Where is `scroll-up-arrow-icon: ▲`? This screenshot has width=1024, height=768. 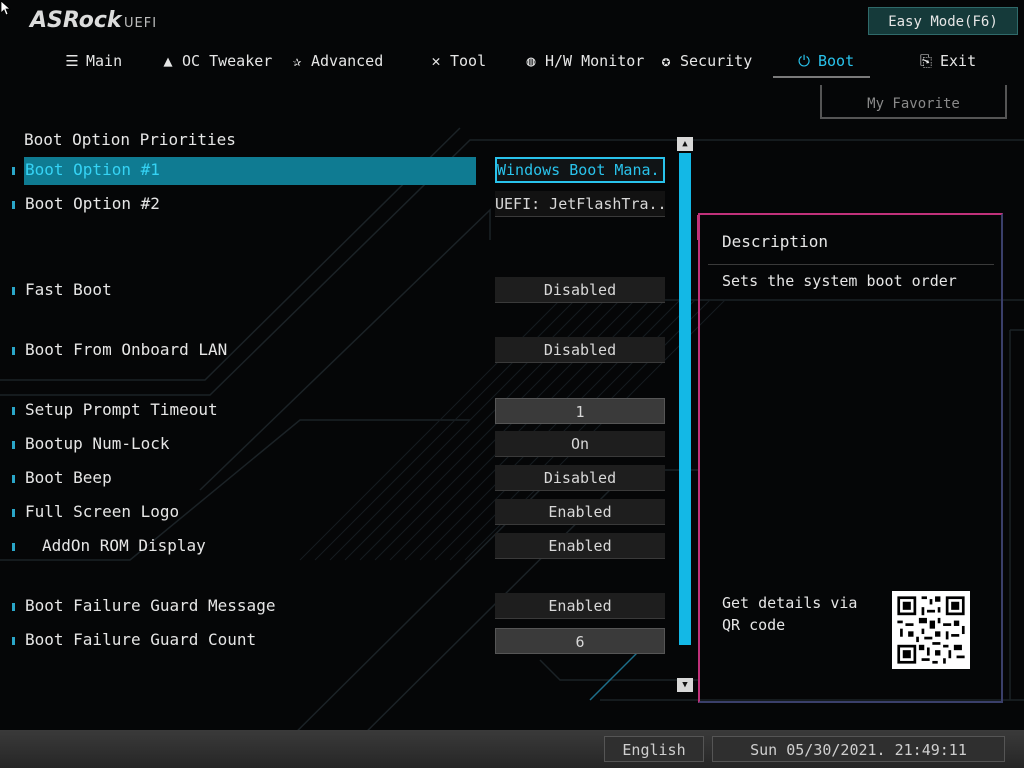
scroll-up-arrow-icon: ▲ is located at coordinates (685, 144).